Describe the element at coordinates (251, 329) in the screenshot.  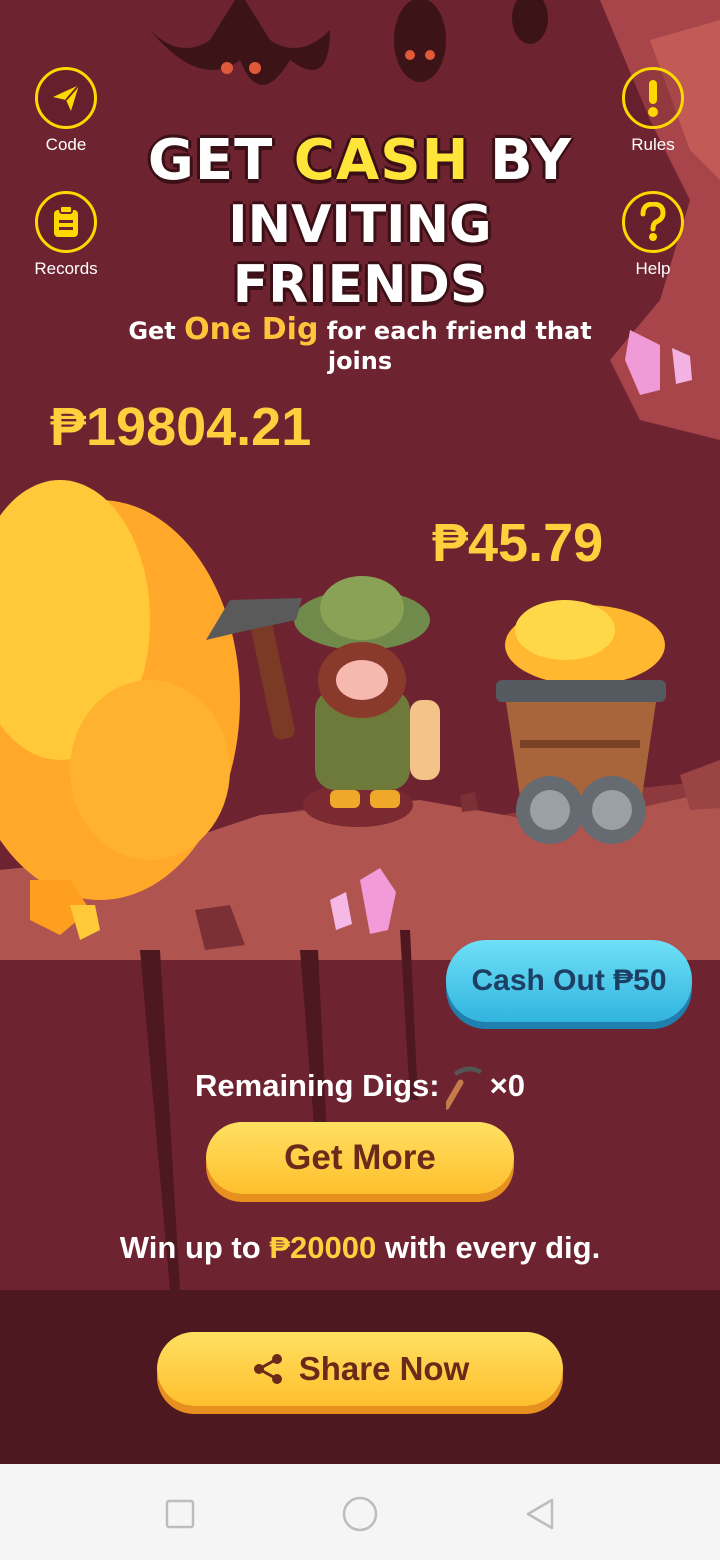
I see `subline-highlight: One Dig` at that location.